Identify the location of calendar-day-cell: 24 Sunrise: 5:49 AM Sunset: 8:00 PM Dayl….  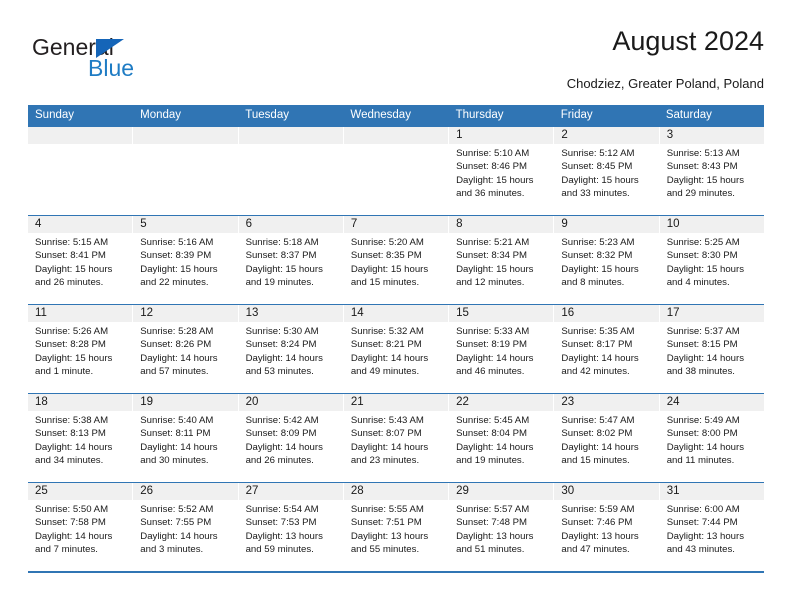
(711, 438).